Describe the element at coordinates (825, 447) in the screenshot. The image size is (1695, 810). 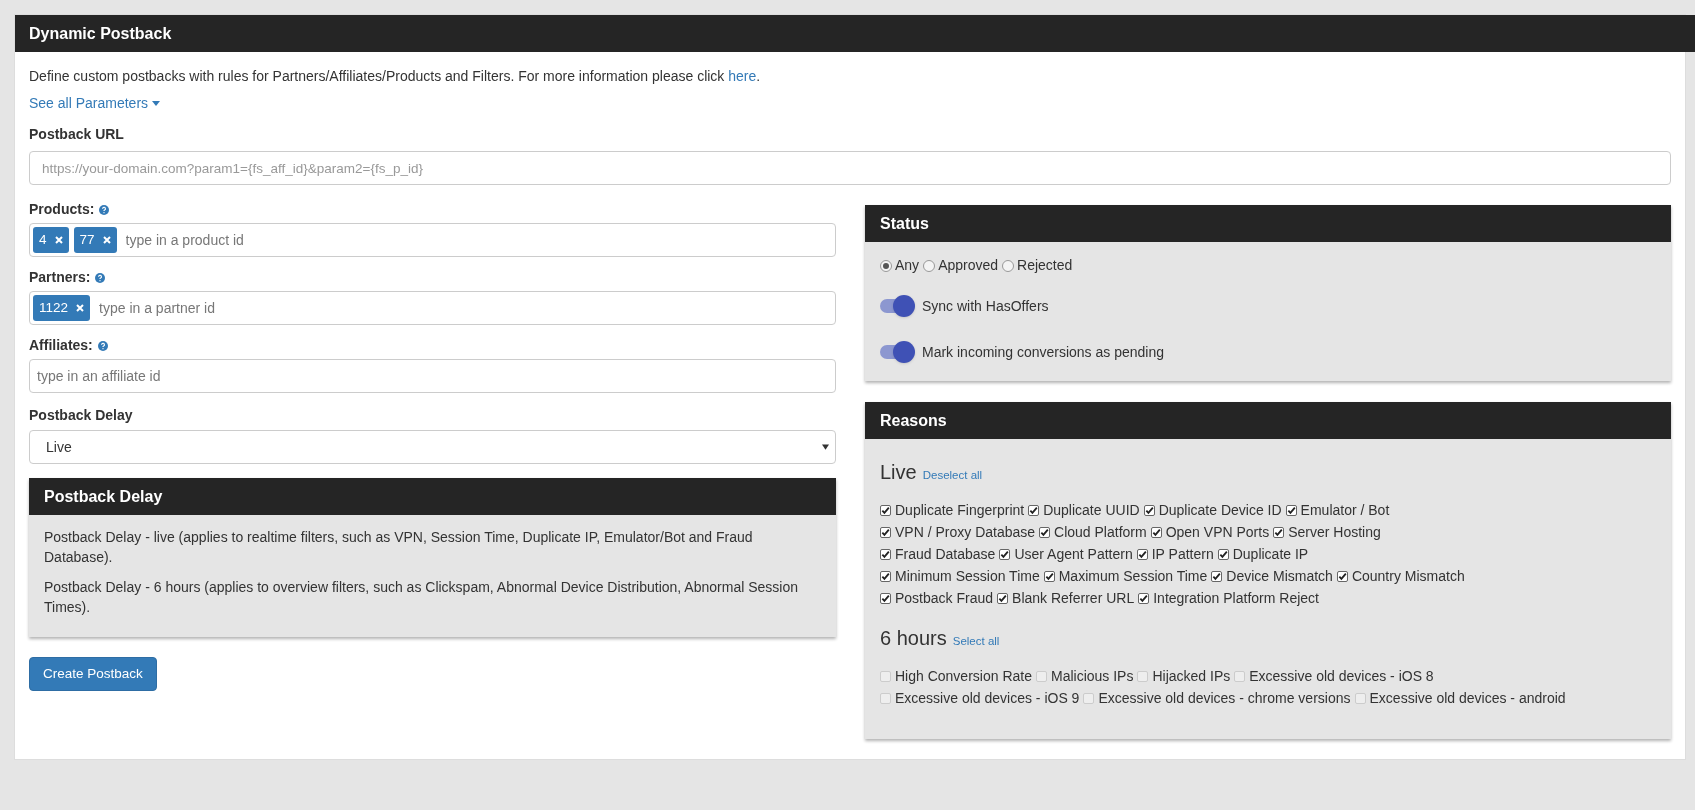
I see `dropdown-caret-icon` at that location.